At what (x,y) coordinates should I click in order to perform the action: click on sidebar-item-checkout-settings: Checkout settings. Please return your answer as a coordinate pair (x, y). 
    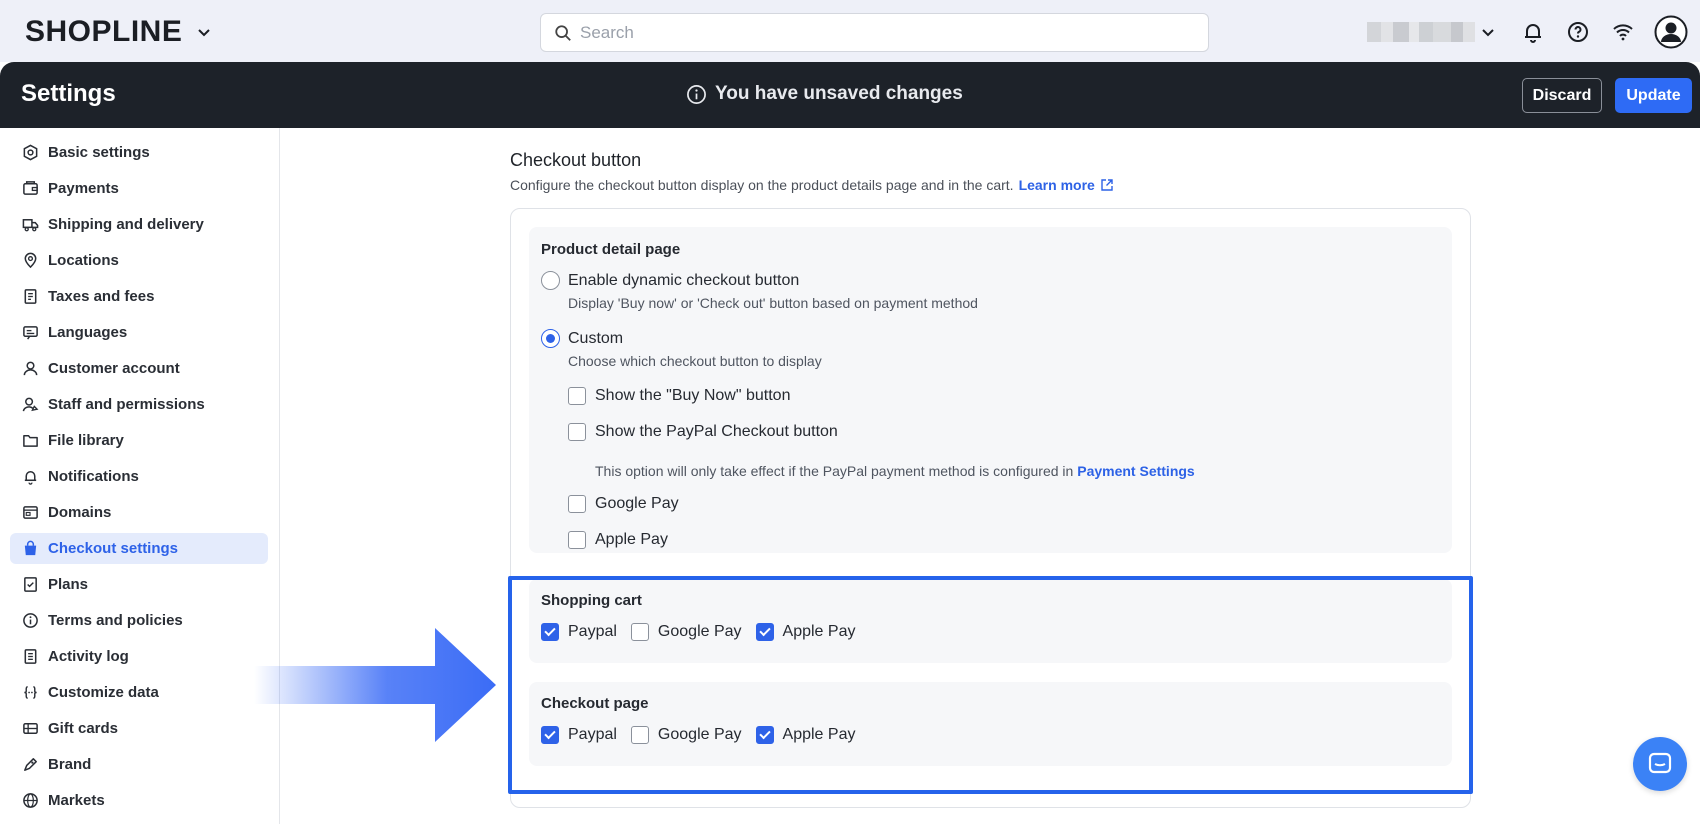
    Looking at the image, I should click on (139, 548).